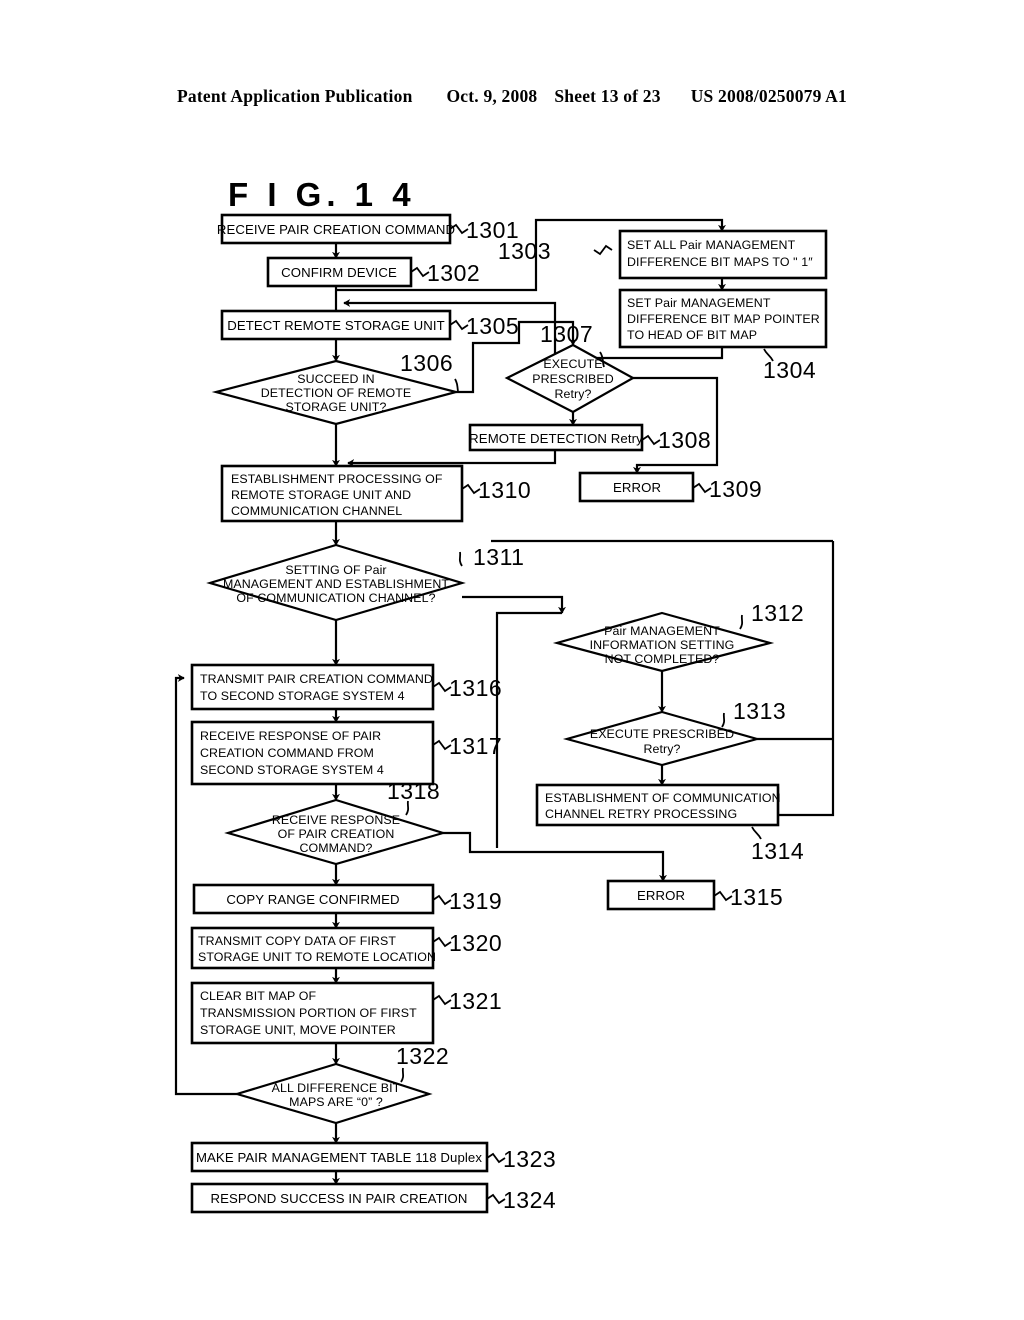 This screenshot has height=1320, width=1024. I want to click on node-1317-label-line3: SECOND STORAGE SYSTEM 4, so click(292, 770).